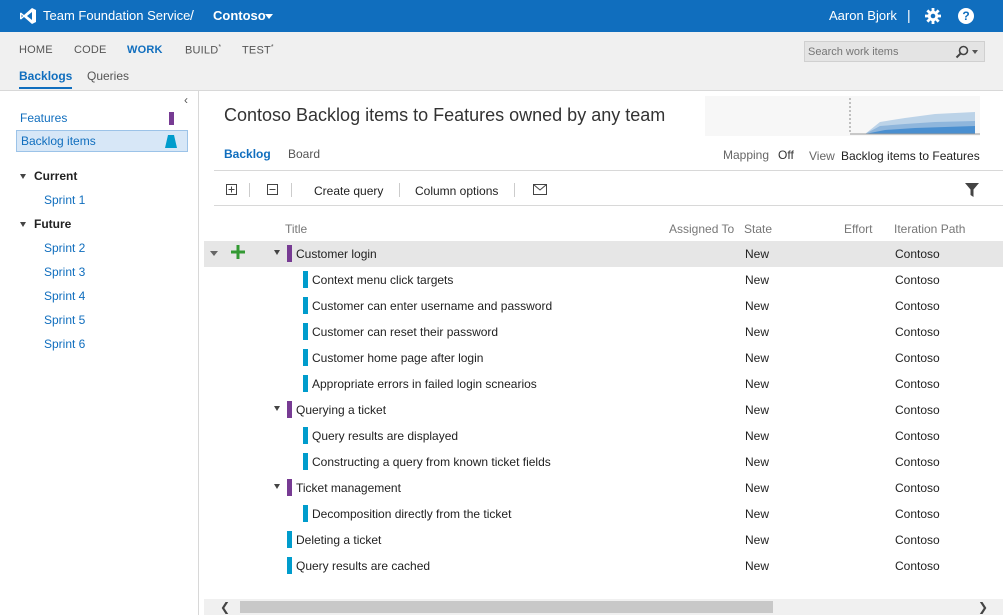 The image size is (1003, 615). What do you see at coordinates (382, 280) in the screenshot?
I see `row-title: Context menu click targets` at bounding box center [382, 280].